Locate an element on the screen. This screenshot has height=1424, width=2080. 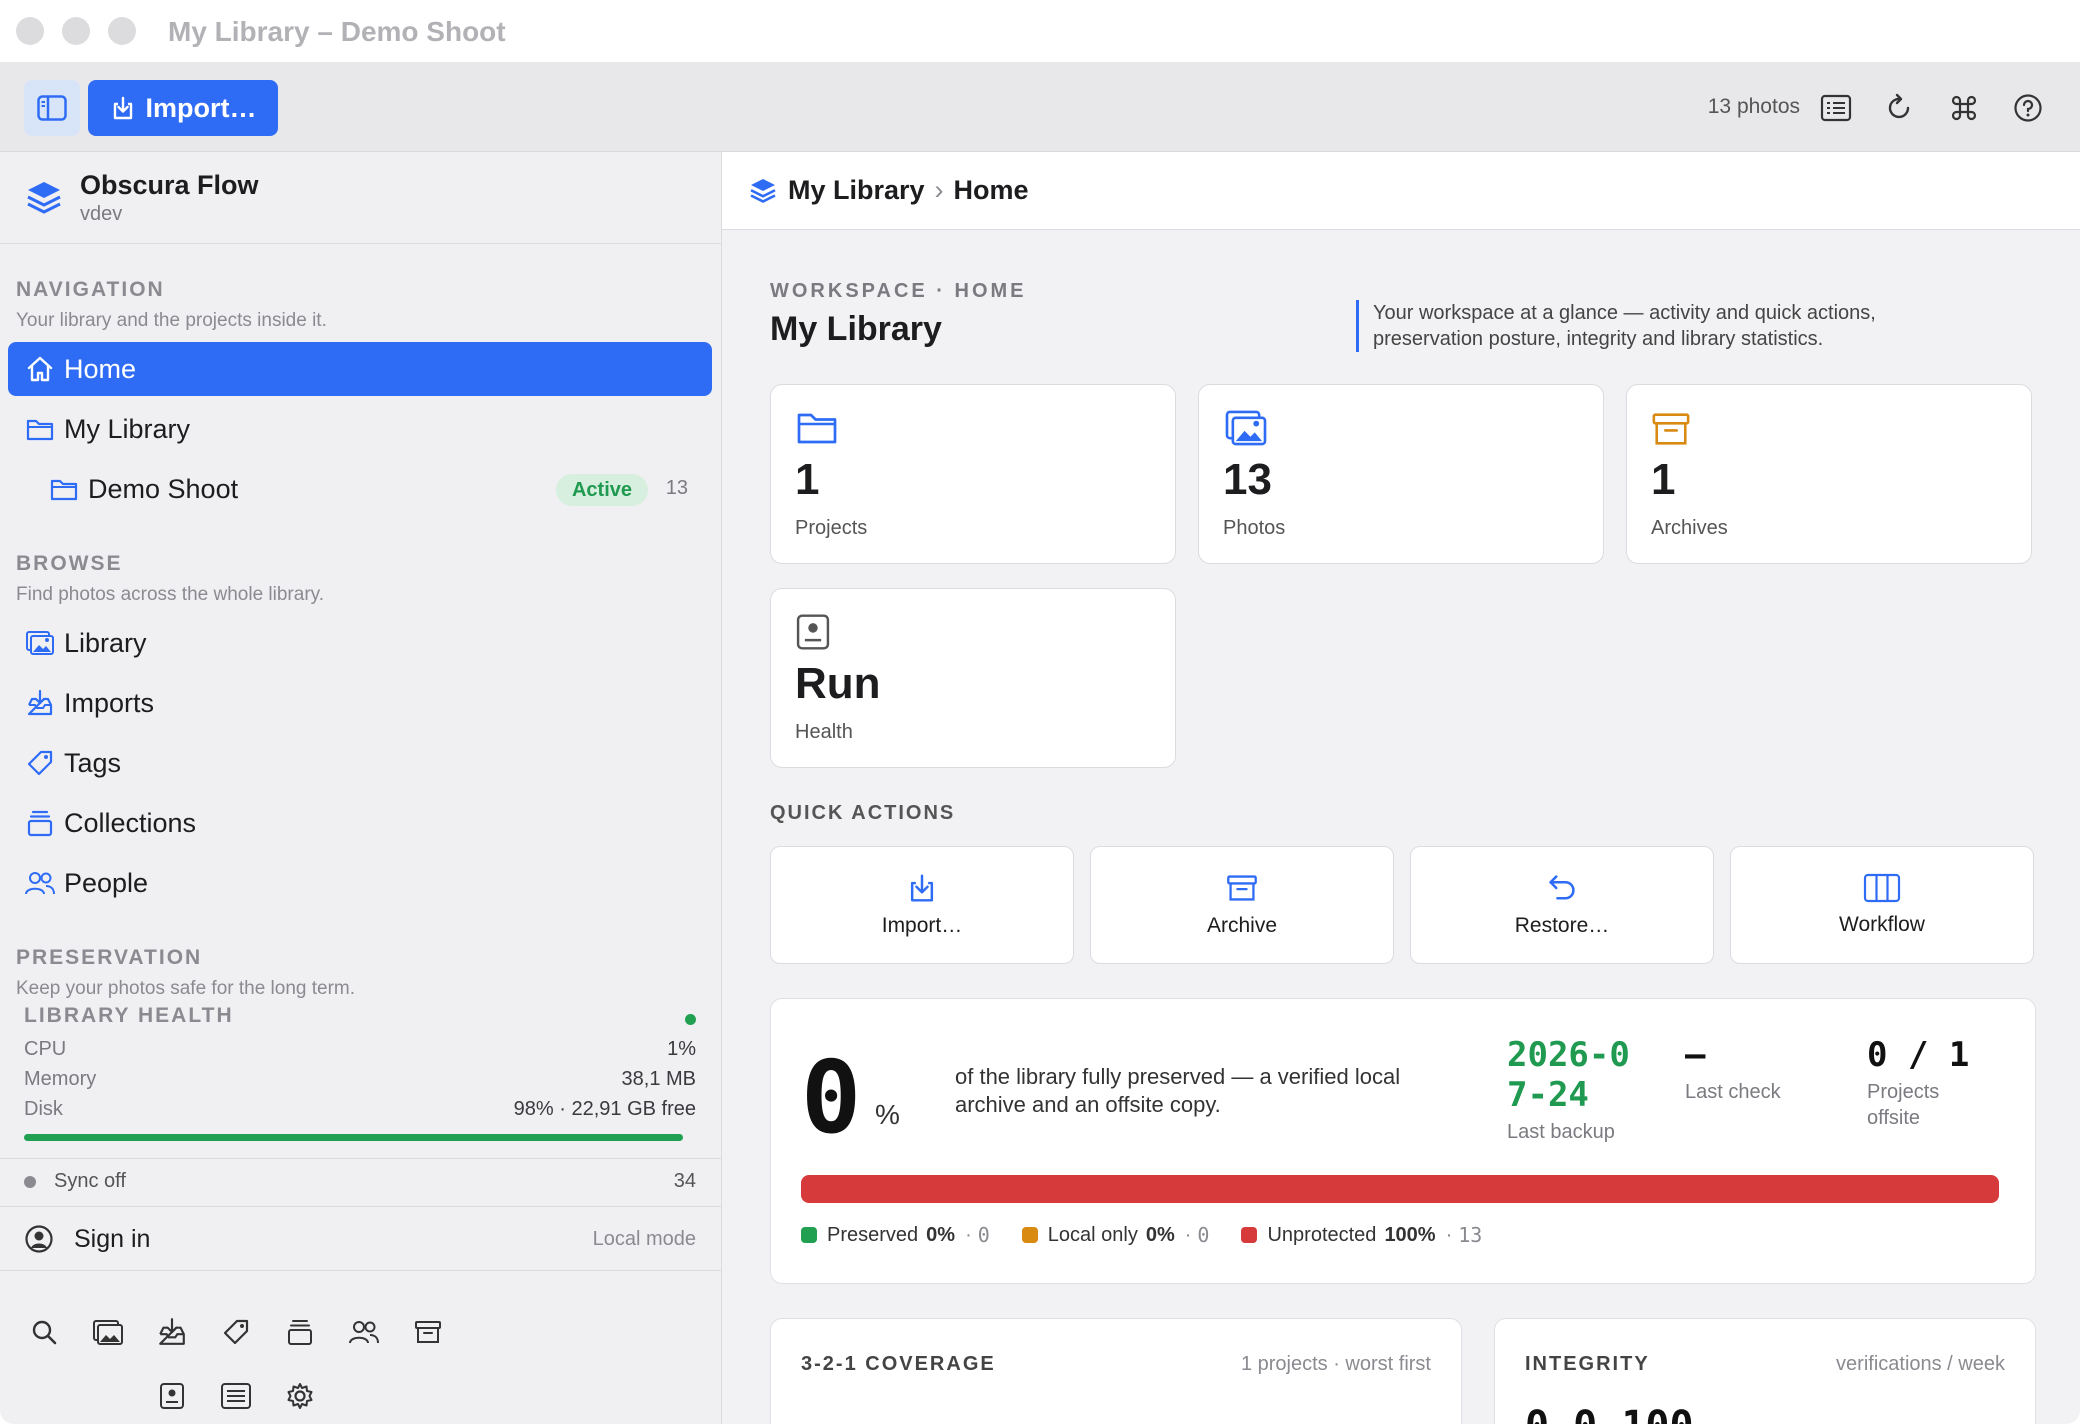
last-backup-value: 2026-0 7-24 is located at coordinates (1568, 1075).